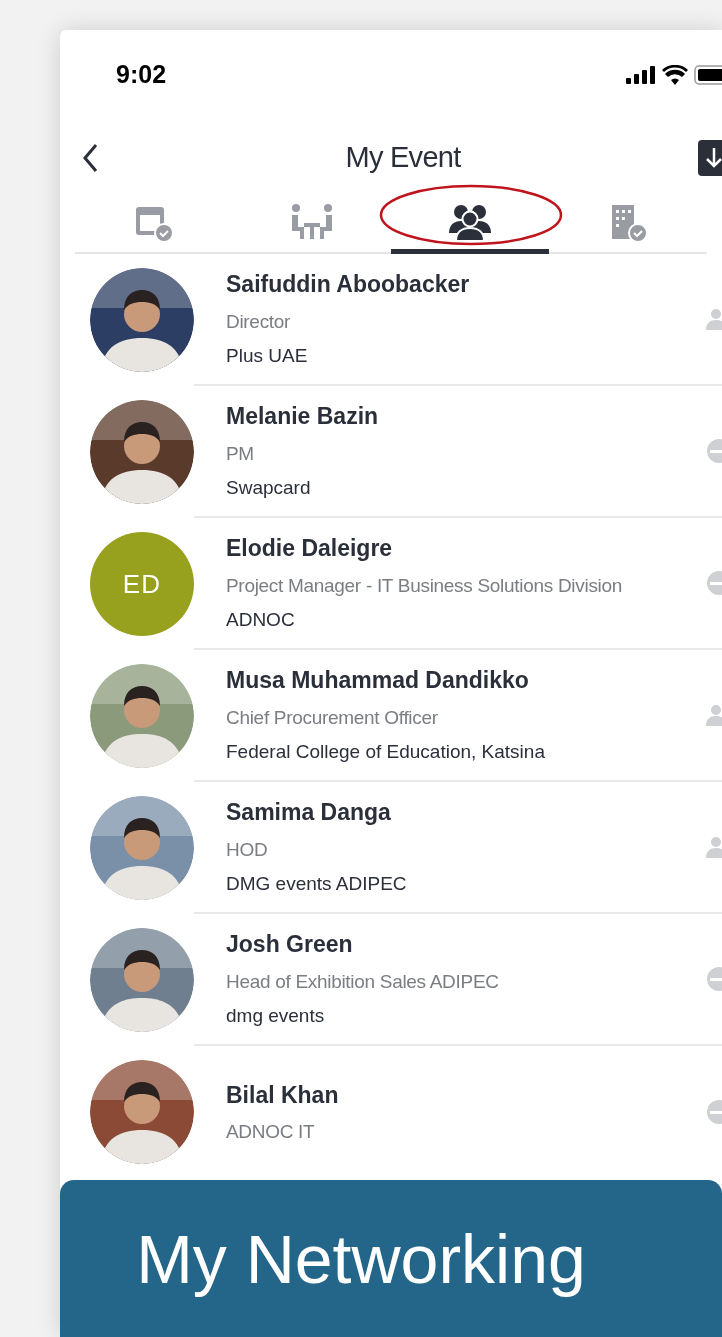  Describe the element at coordinates (259, 321) in the screenshot. I see `contact-title: Director` at that location.